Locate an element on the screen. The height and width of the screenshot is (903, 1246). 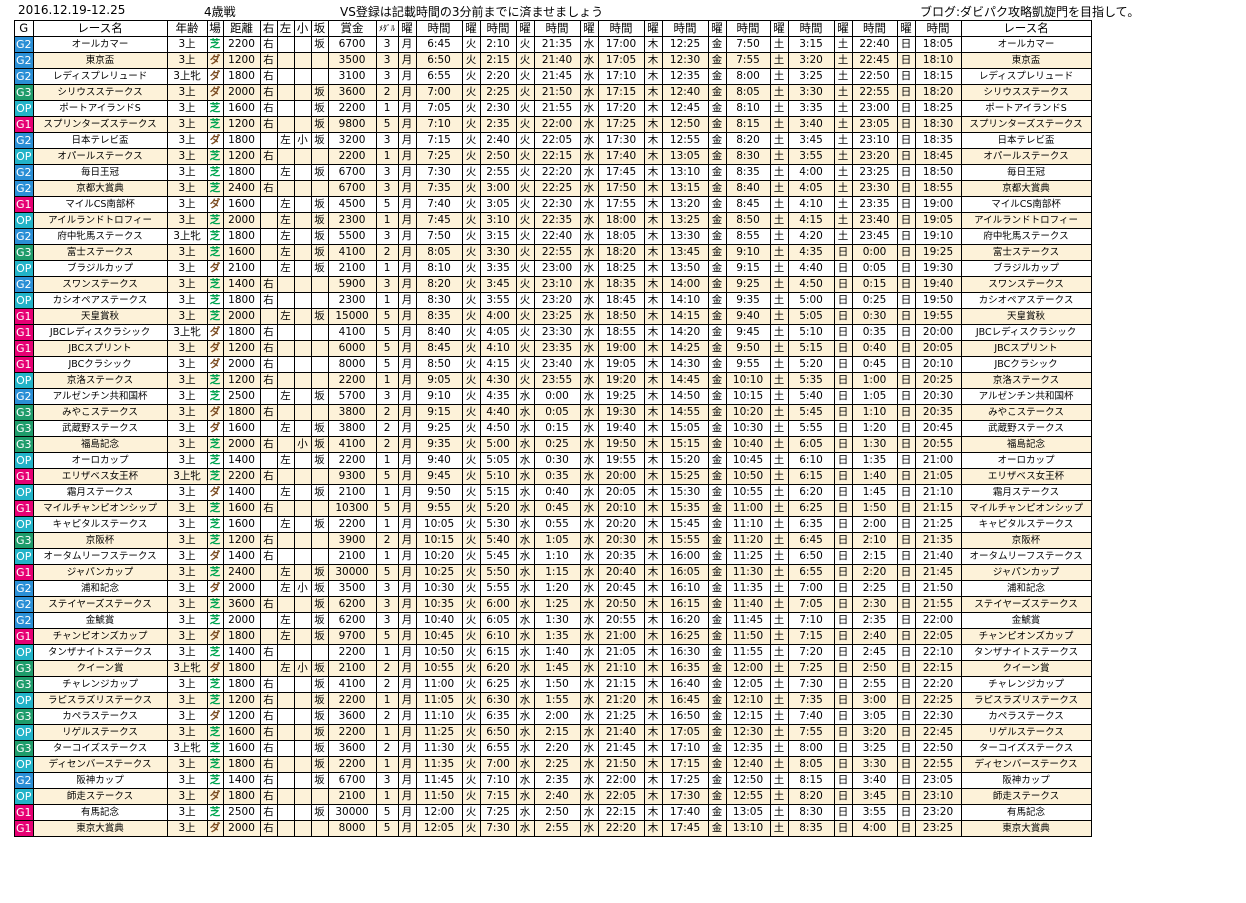
time-cell: 1:50 is located at coordinates (874, 508).